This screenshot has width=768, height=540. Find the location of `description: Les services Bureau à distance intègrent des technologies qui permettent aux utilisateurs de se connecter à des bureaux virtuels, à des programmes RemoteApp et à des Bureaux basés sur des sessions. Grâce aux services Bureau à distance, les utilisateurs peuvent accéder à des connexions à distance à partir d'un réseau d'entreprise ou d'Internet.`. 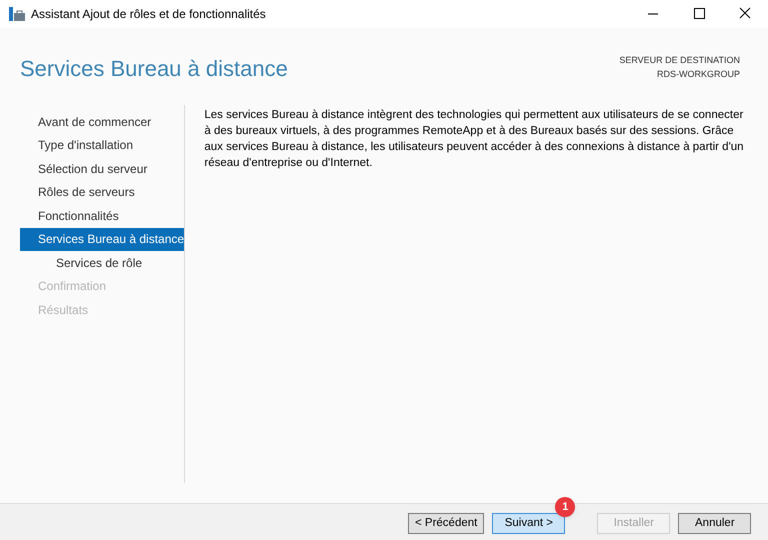

description: Les services Bureau à distance intègrent des technologies qui permettent aux utilisateurs de se connecter à des bureaux virtuels, à des programmes RemoteApp et à des Bureaux basés sur des sessions. Grâce aux services Bureau à distance, les utilisateurs peuvent accéder à des connexions à distance à partir d'un réseau d'entreprise ou d'Internet. is located at coordinates (474, 139).